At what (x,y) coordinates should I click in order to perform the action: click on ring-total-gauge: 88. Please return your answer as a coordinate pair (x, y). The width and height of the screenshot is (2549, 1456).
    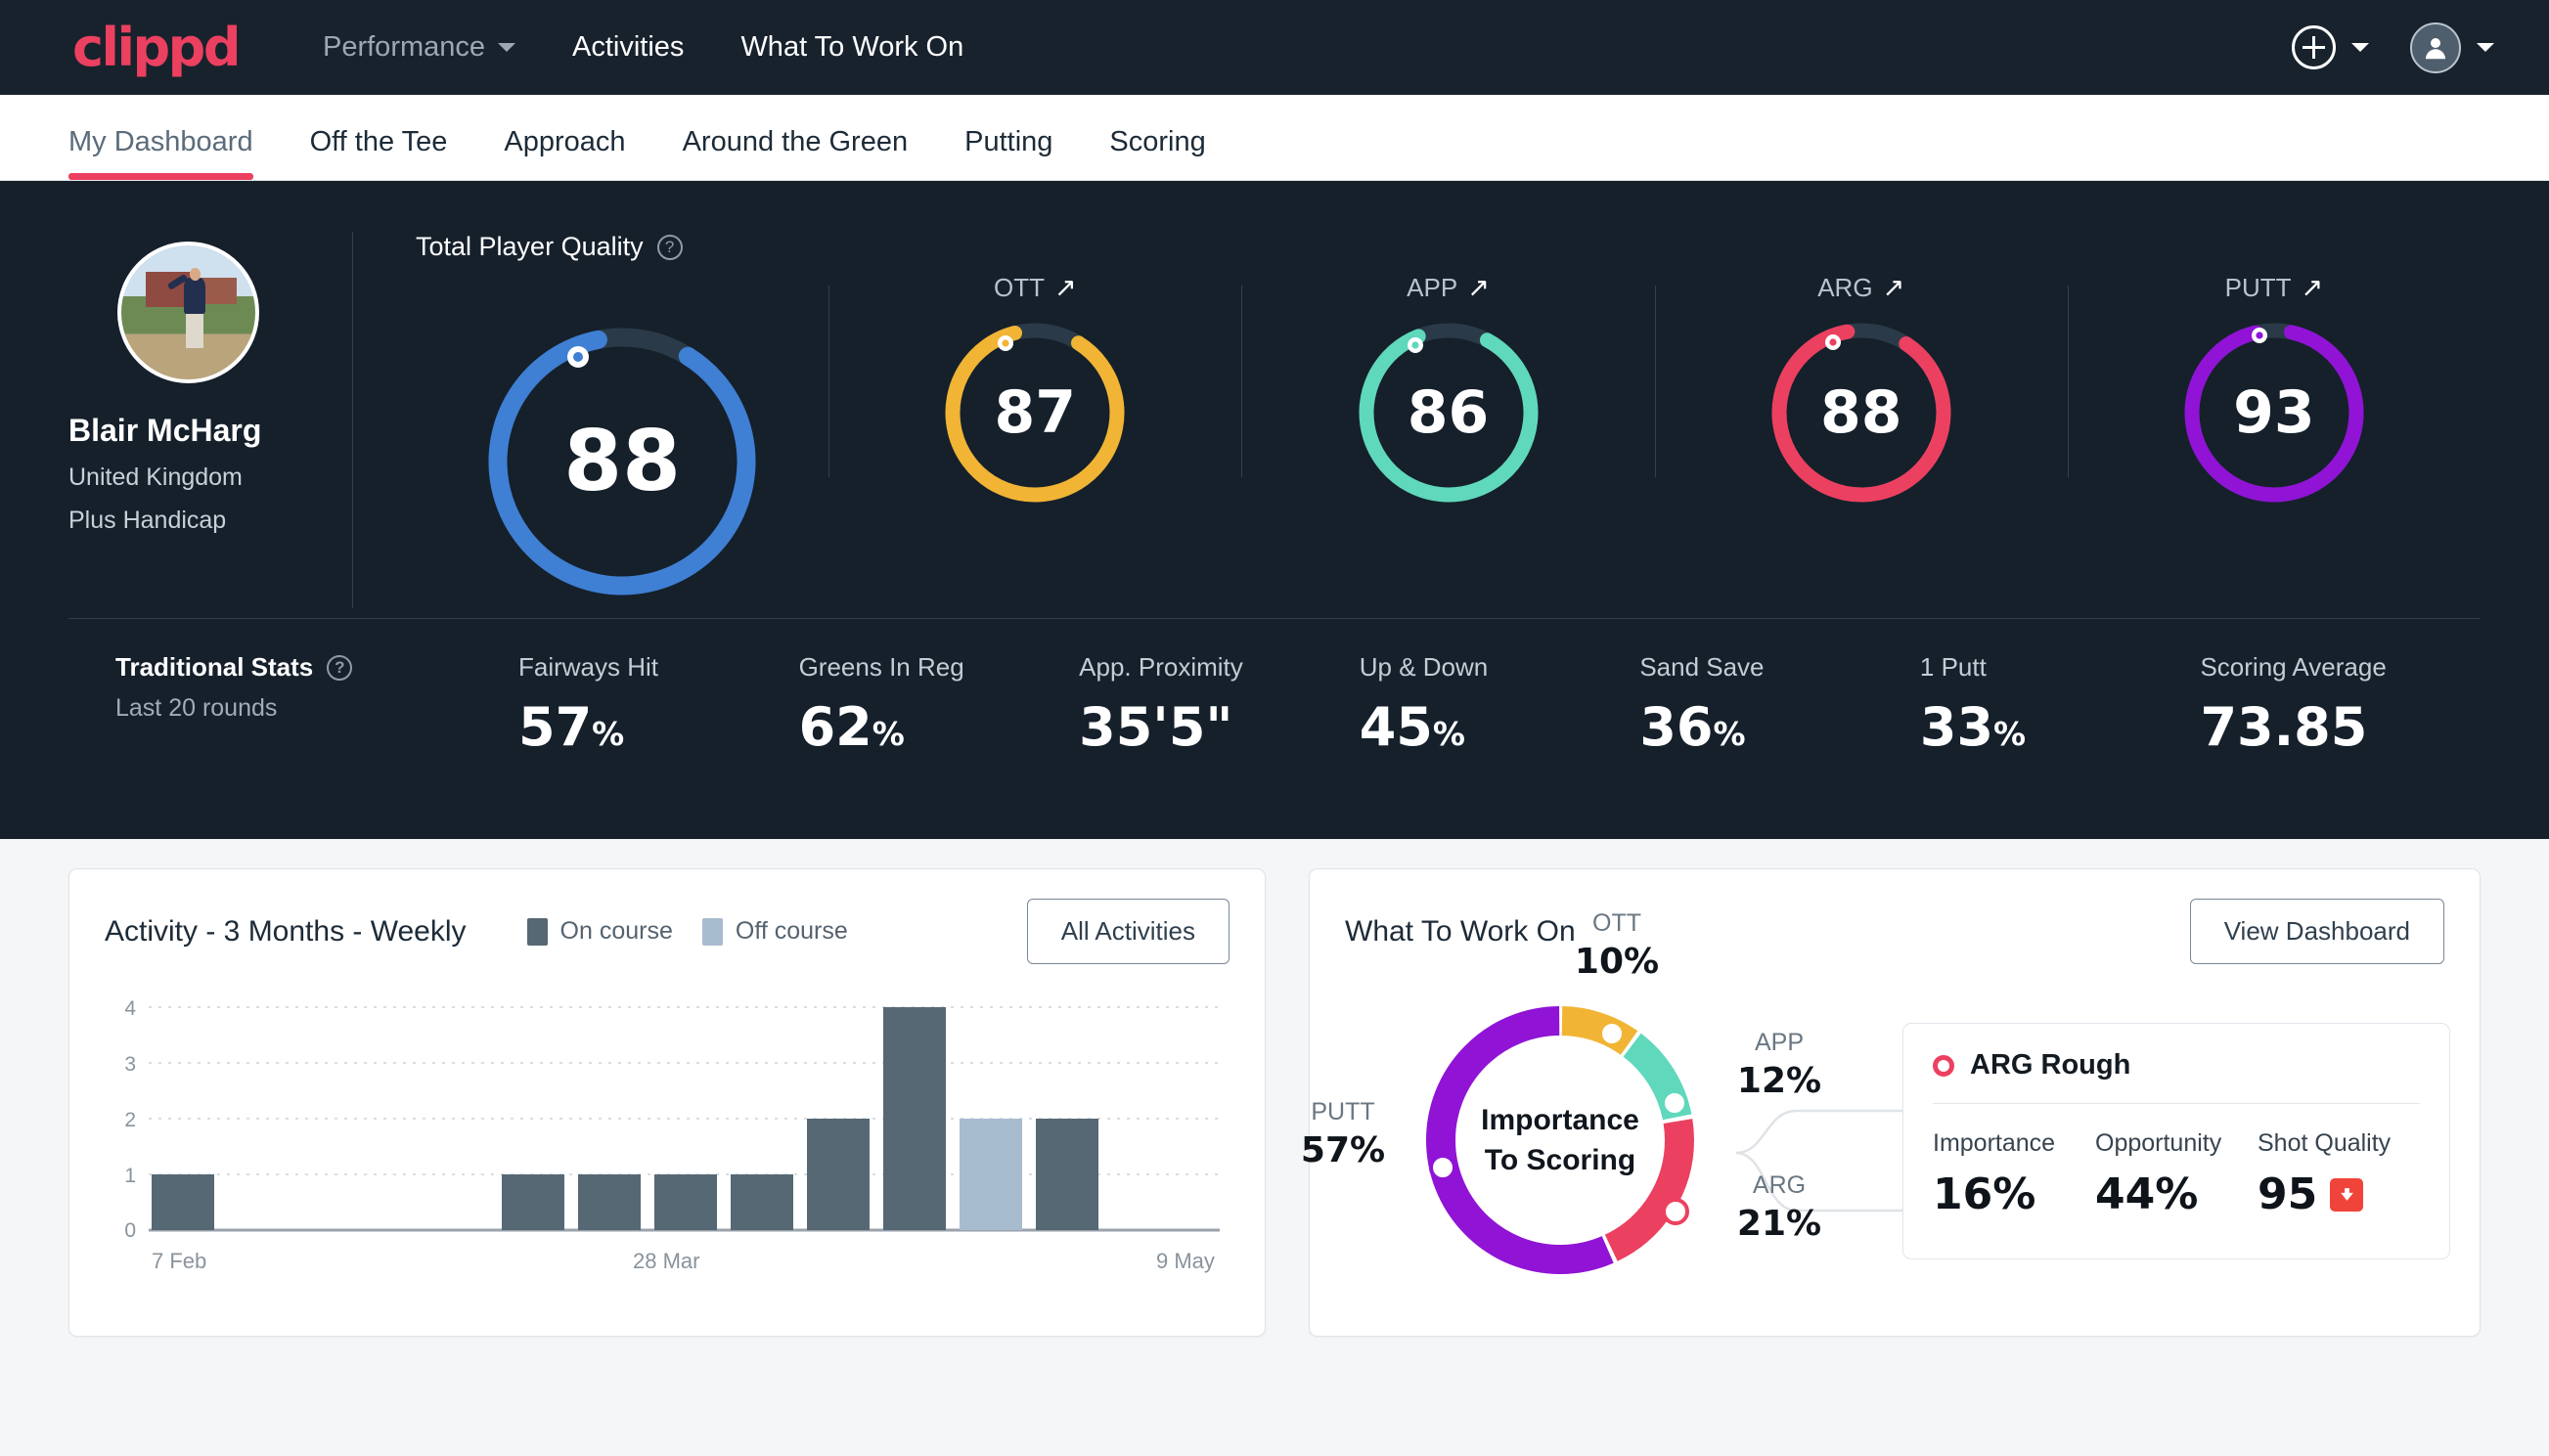
    Looking at the image, I should click on (622, 461).